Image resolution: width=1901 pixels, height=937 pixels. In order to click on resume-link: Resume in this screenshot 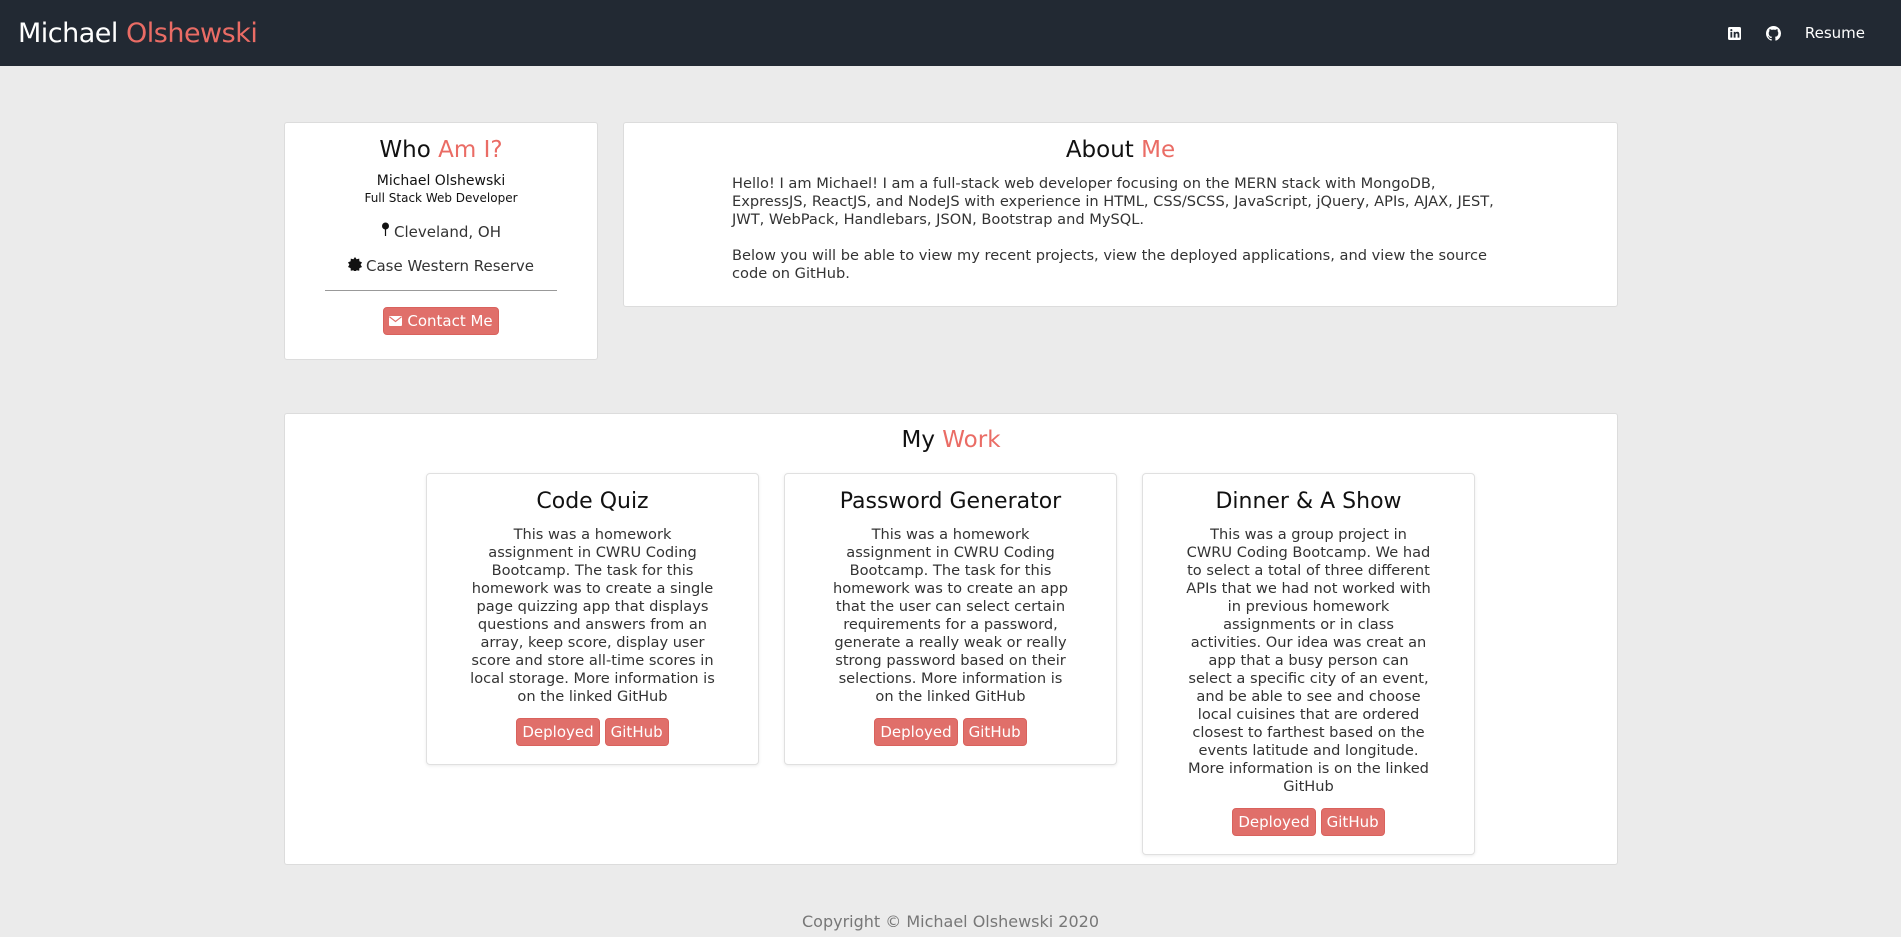, I will do `click(1835, 33)`.